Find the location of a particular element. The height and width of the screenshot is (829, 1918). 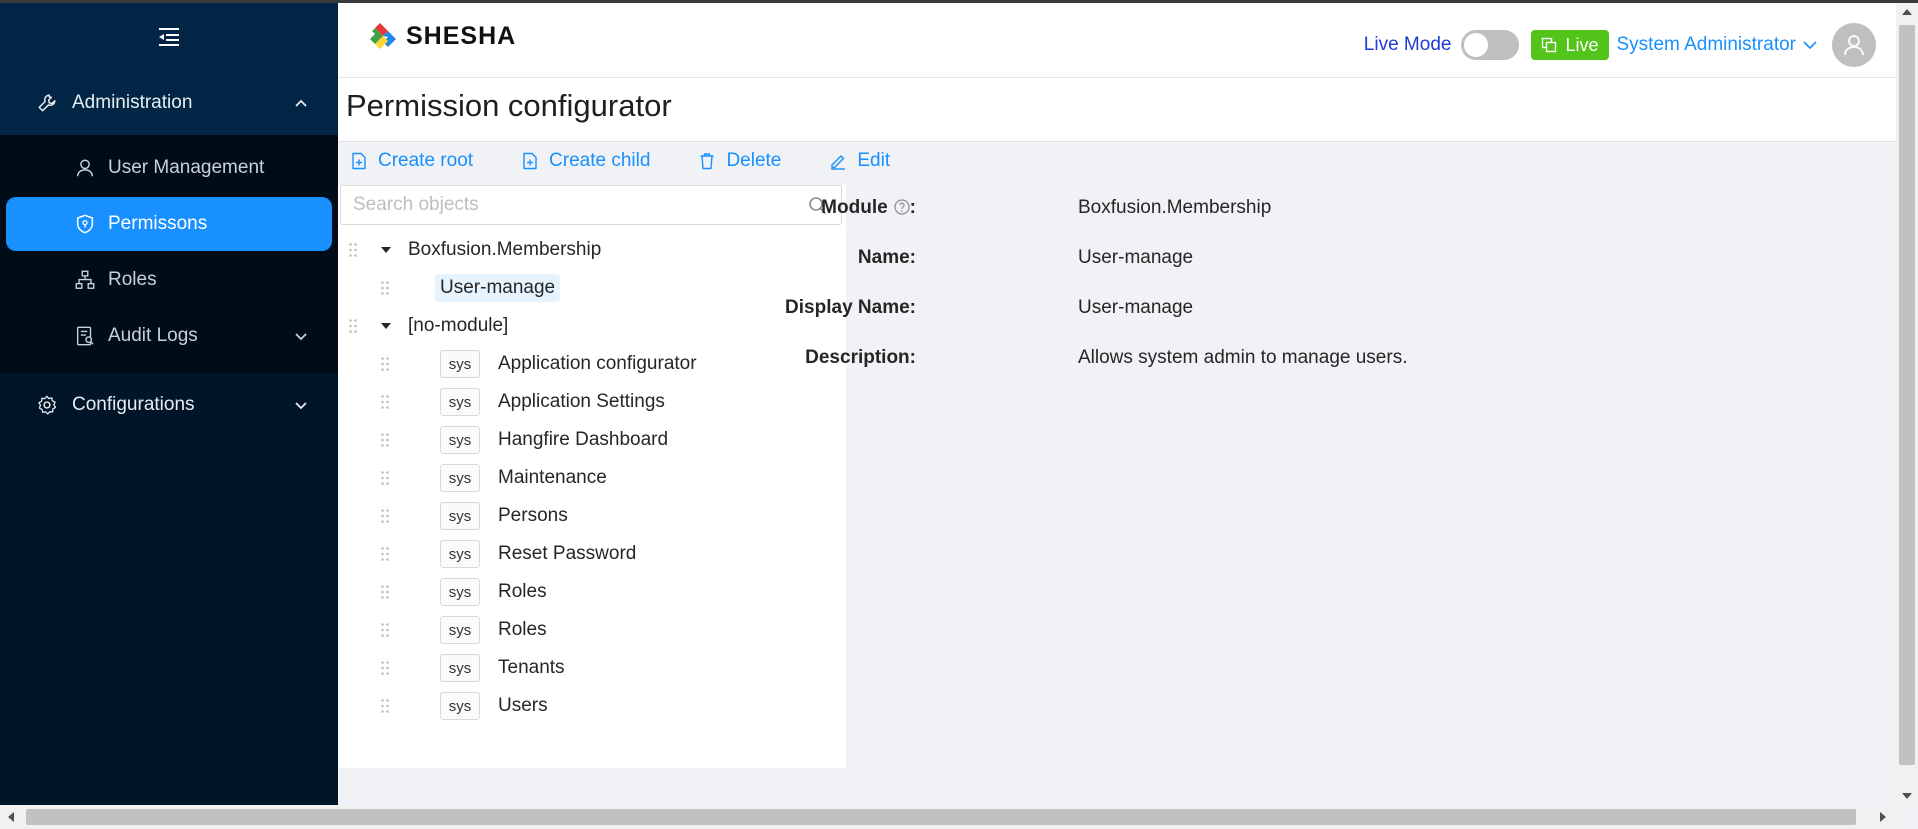

wrench-icon is located at coordinates (47, 103).